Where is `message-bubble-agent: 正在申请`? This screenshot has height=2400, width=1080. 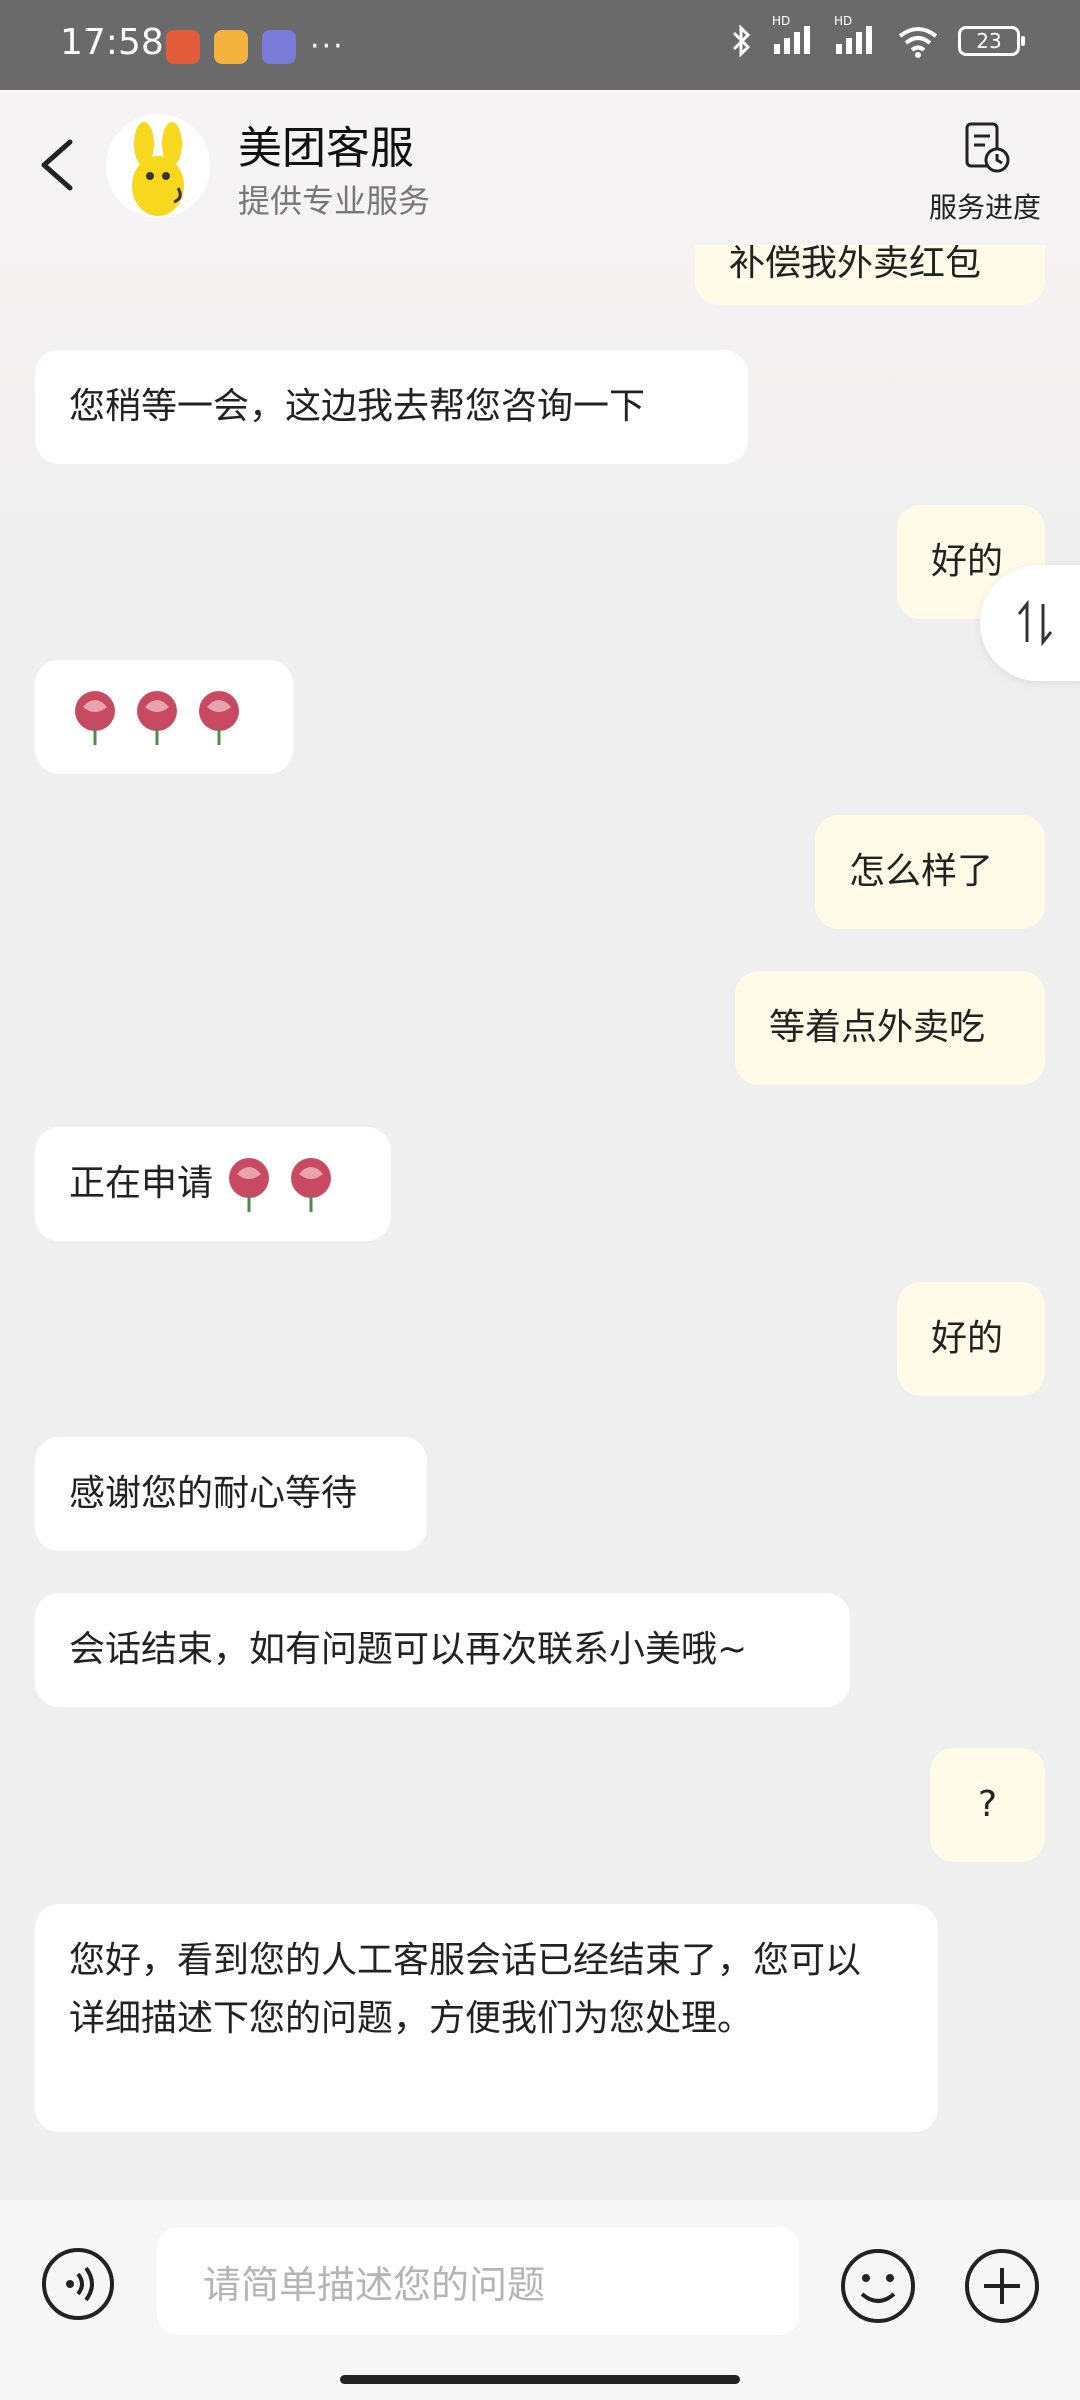 message-bubble-agent: 正在申请 is located at coordinates (213, 1184).